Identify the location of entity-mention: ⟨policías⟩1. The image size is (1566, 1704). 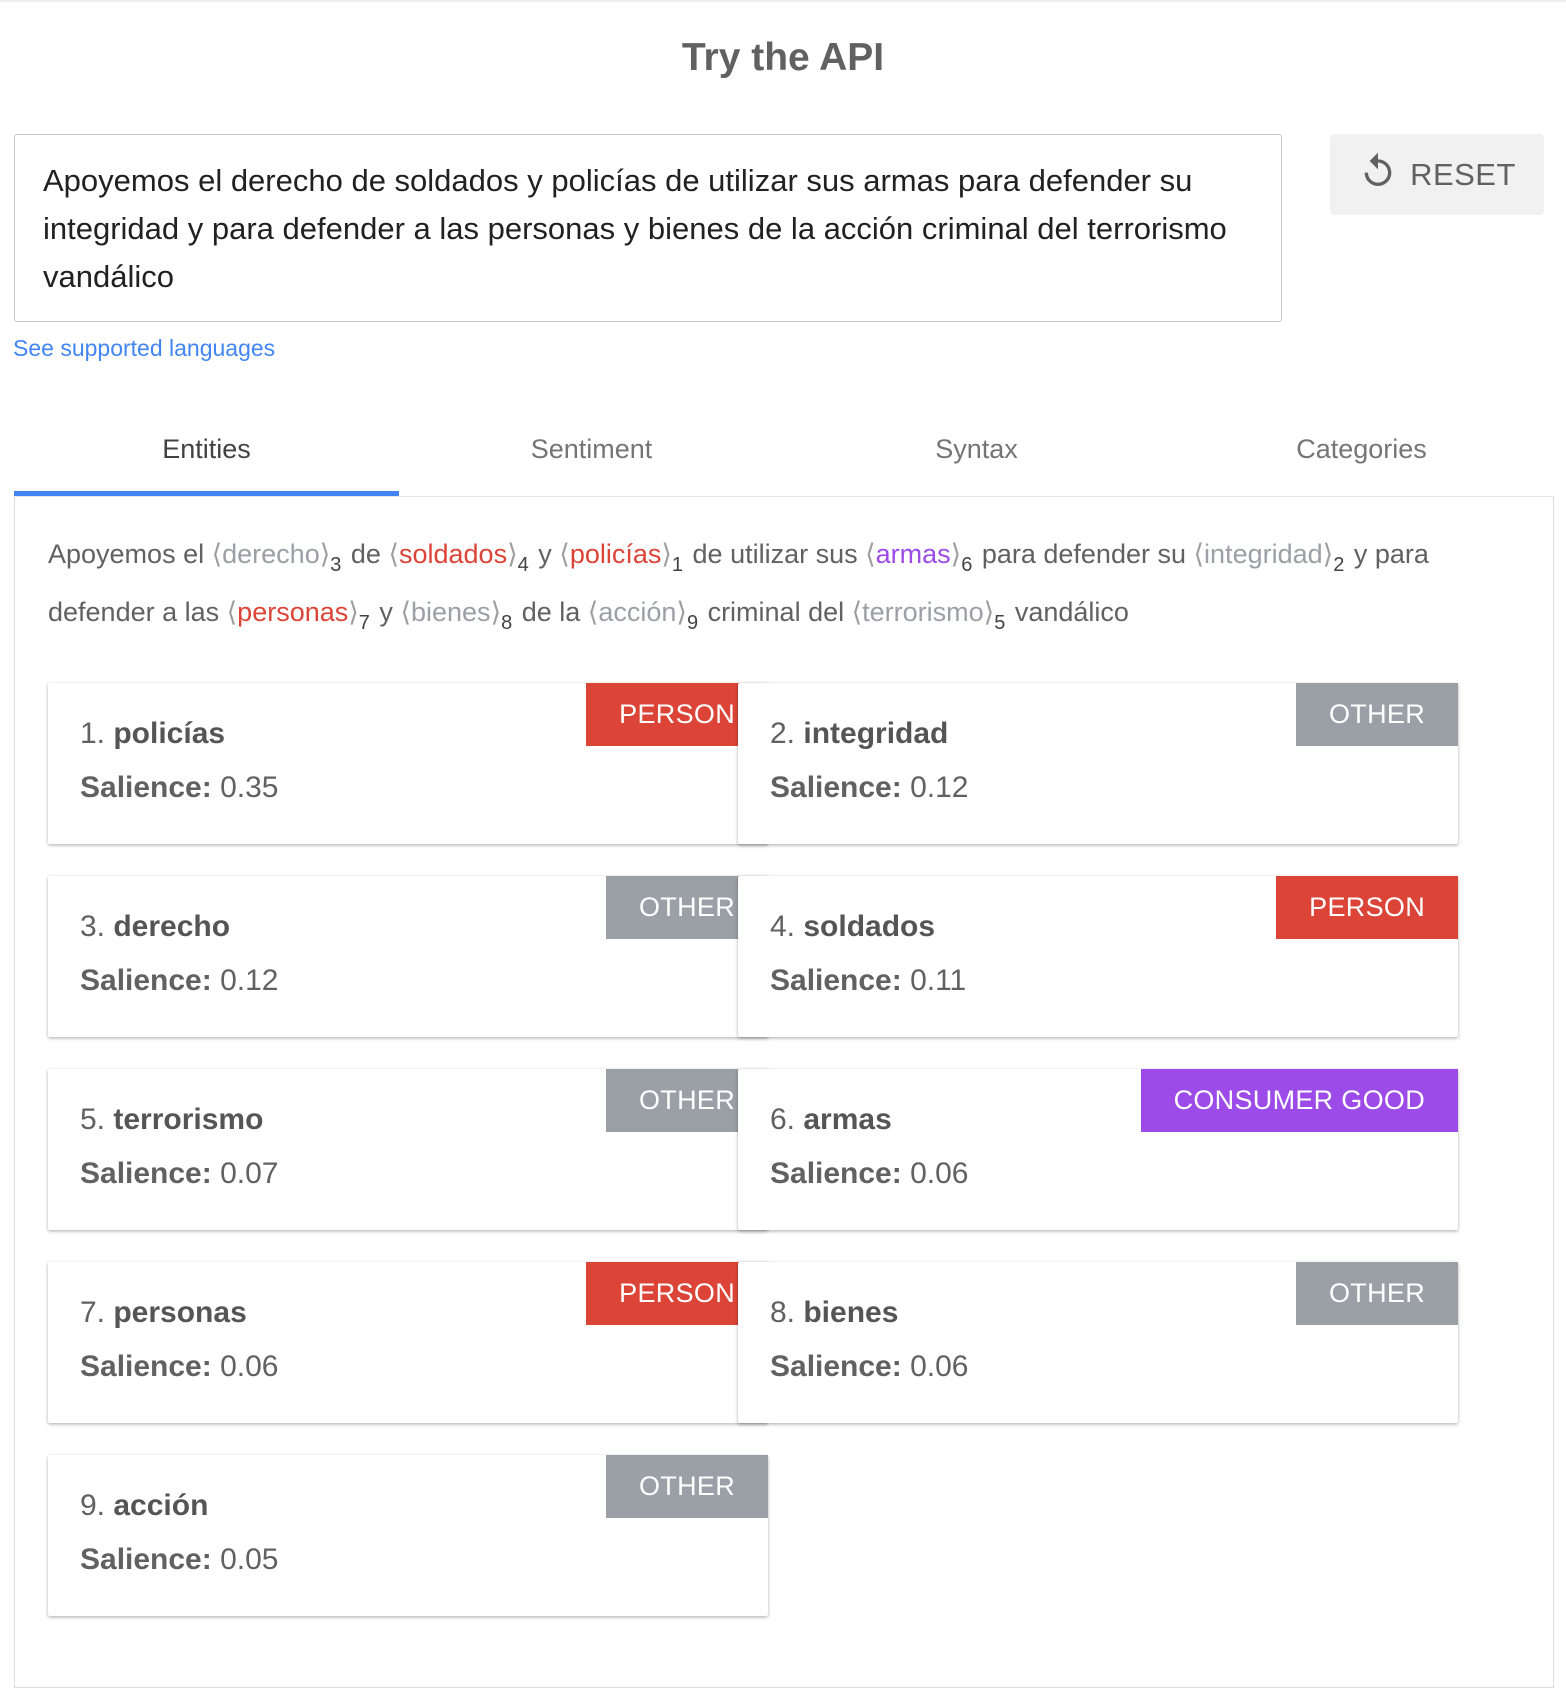
(621, 557).